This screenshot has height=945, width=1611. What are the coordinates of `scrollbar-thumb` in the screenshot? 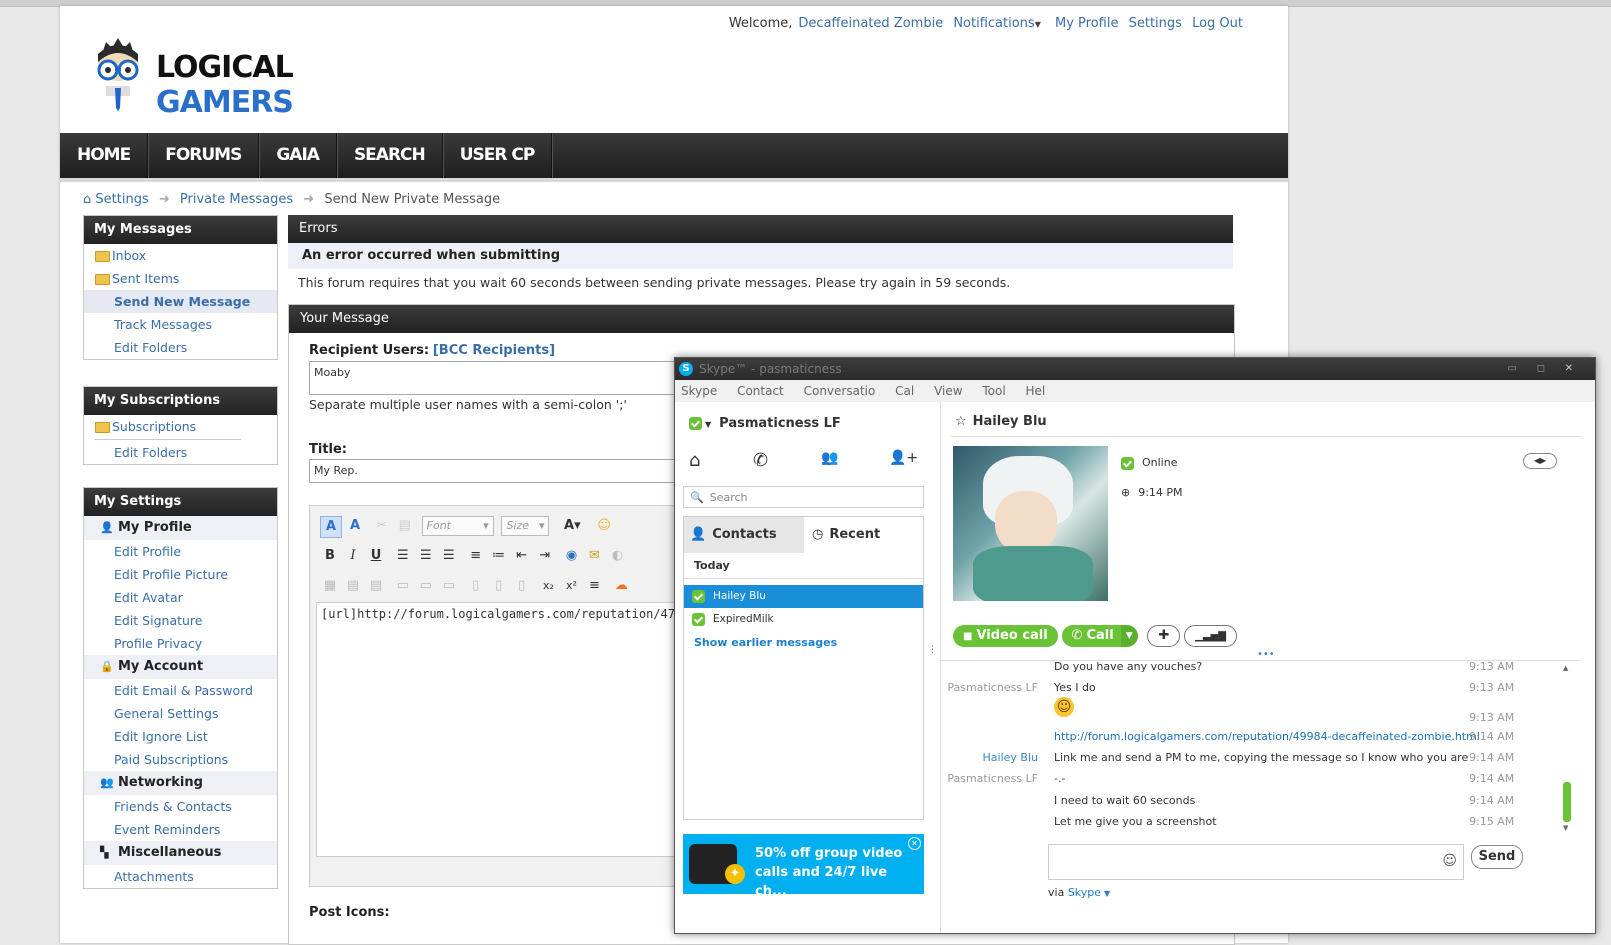 It's located at (1567, 802).